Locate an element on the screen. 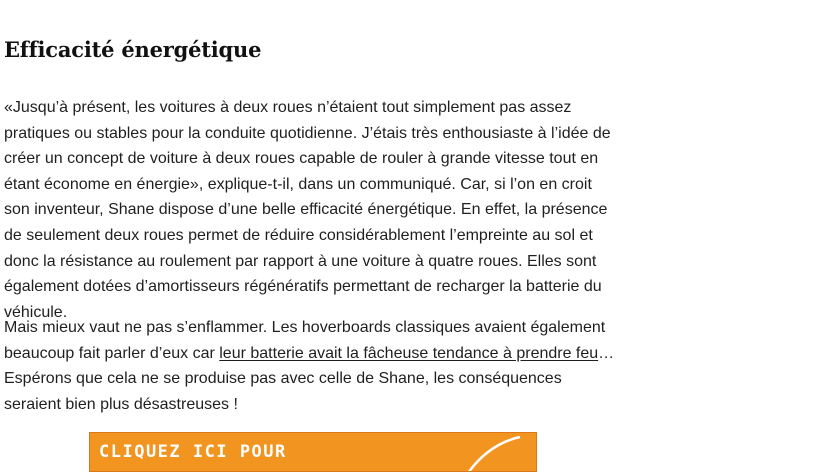 The height and width of the screenshot is (472, 831). banner-text: CLIQUEZ ICI POUR is located at coordinates (193, 452).